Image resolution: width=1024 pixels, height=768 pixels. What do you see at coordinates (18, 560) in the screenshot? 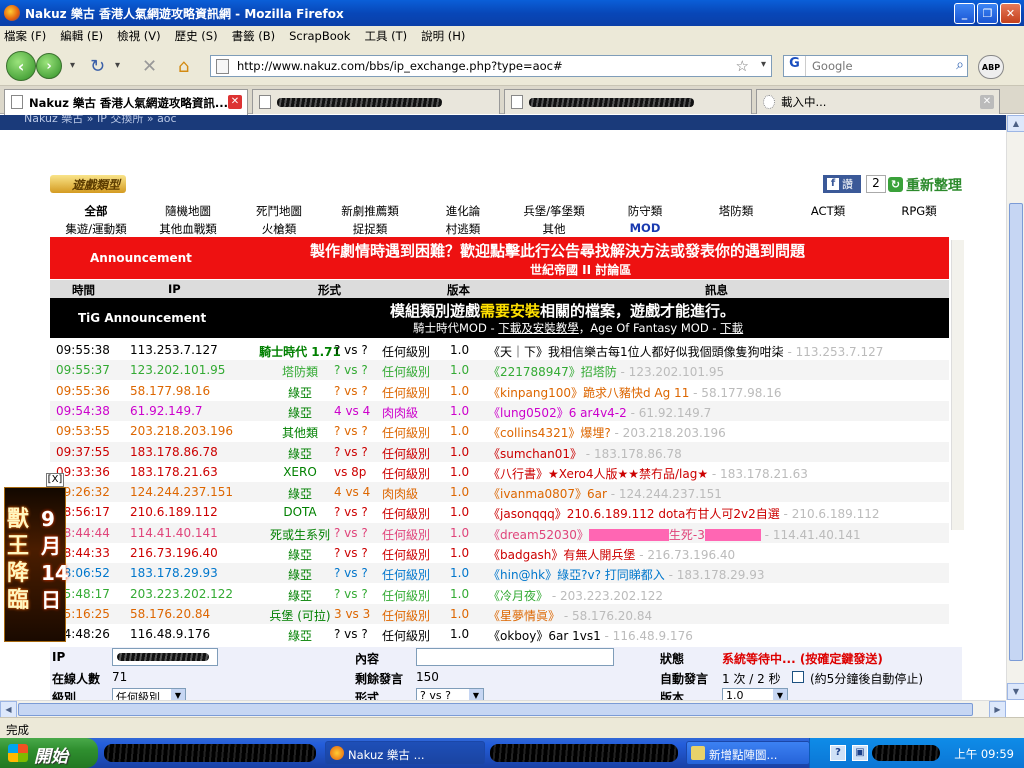
I see `ad-text: 獸王降臨` at bounding box center [18, 560].